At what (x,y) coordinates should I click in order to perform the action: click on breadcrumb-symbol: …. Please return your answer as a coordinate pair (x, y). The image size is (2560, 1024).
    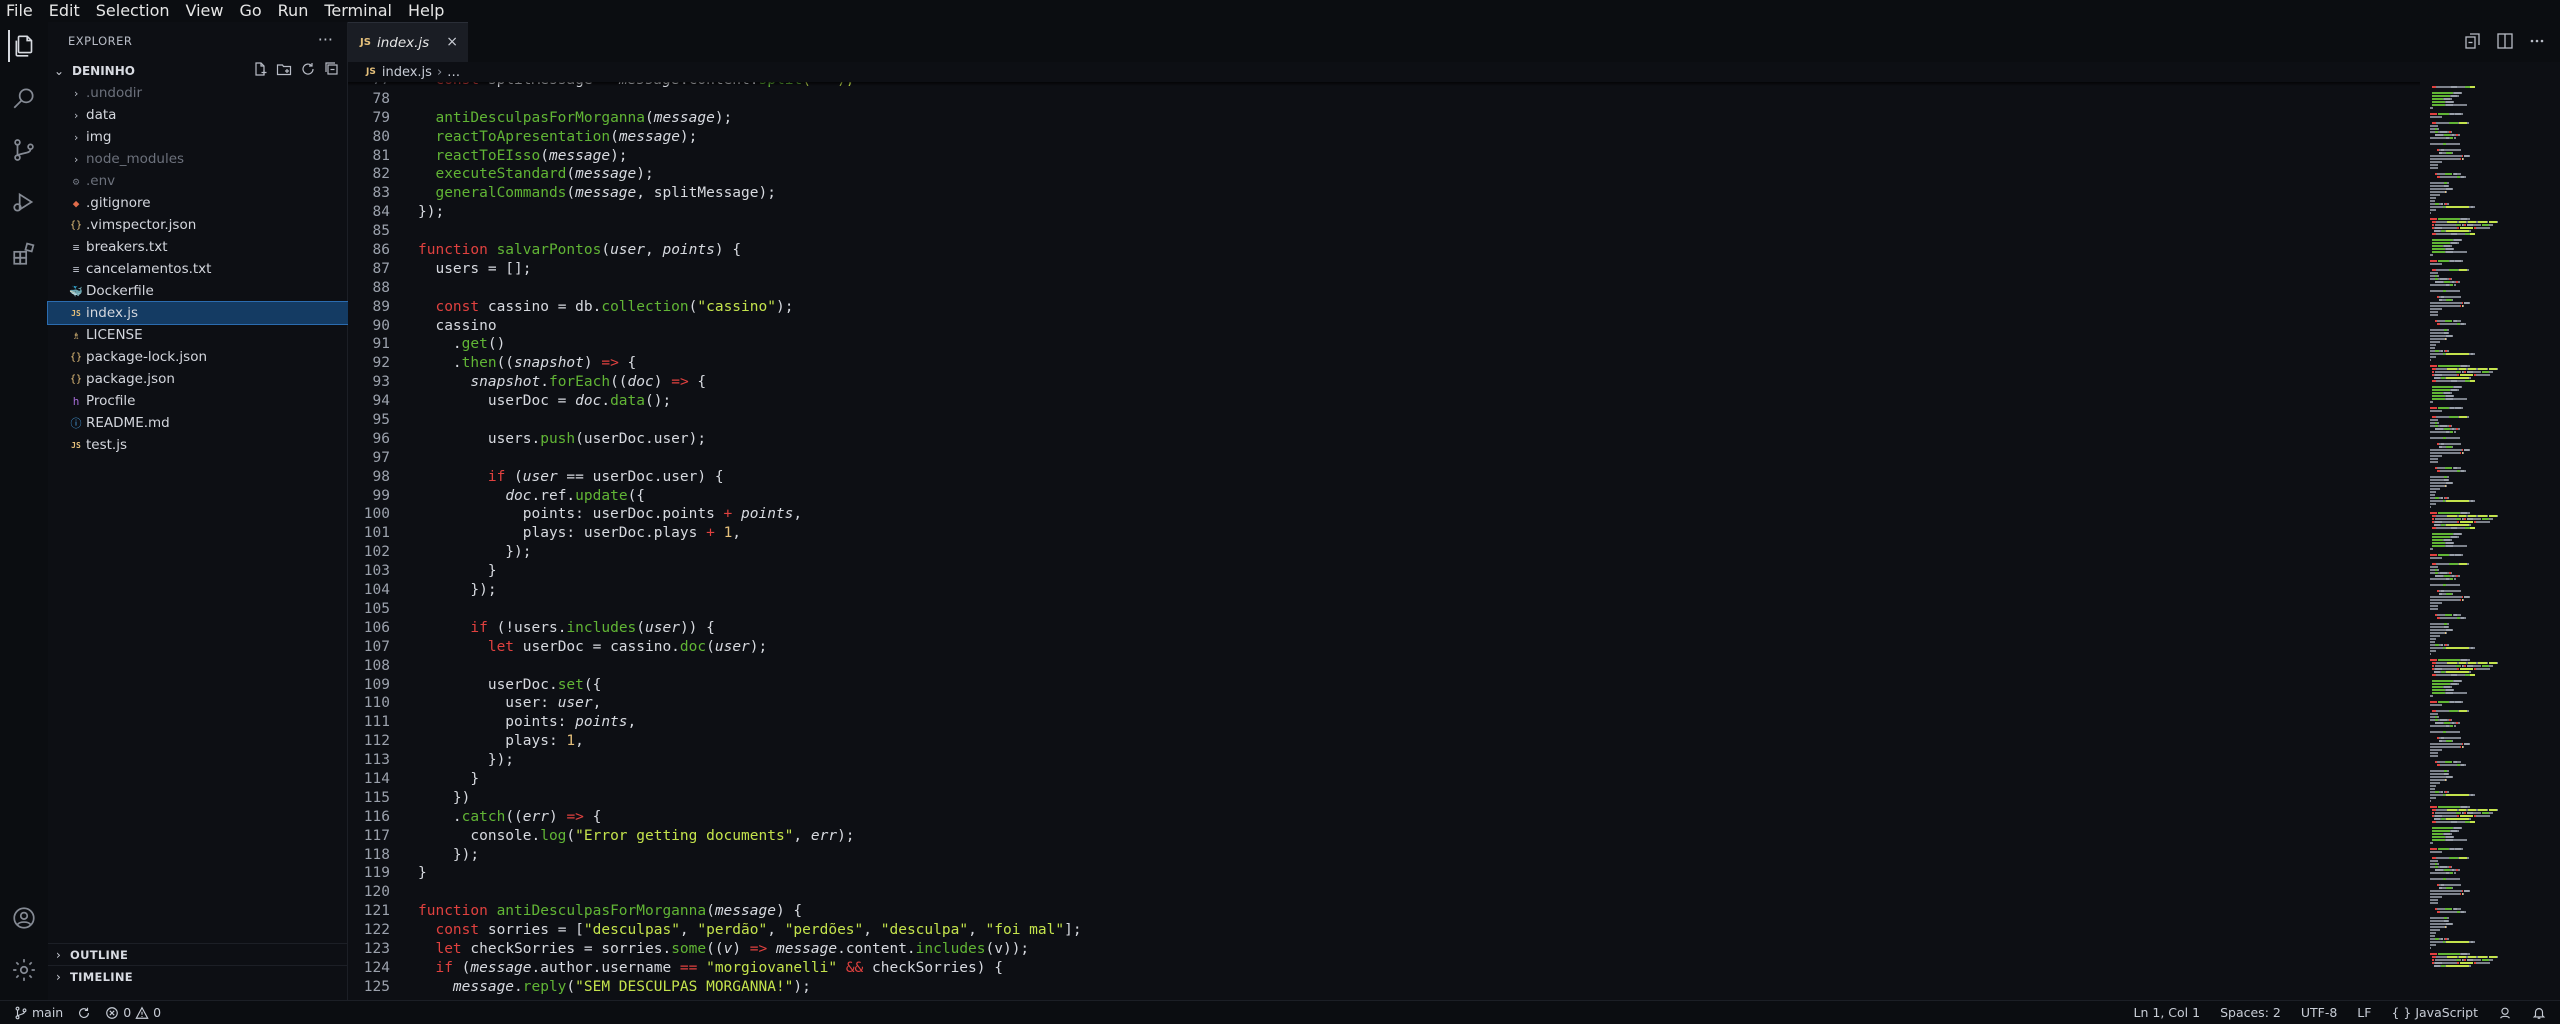
    Looking at the image, I should click on (453, 72).